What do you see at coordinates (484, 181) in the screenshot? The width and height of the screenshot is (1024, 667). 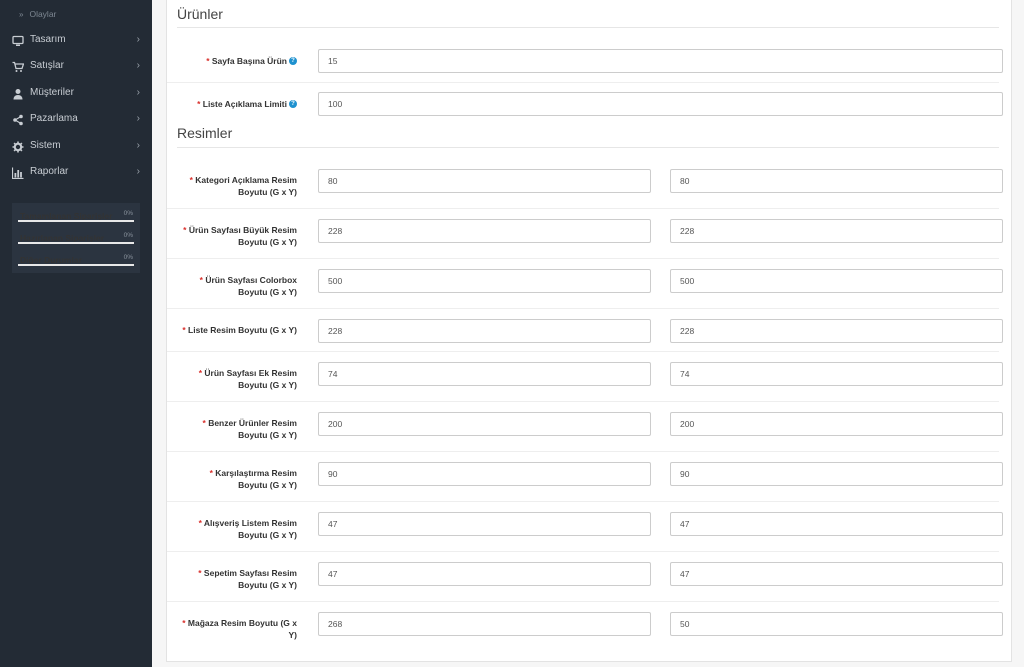 I see `image-width-input: 80` at bounding box center [484, 181].